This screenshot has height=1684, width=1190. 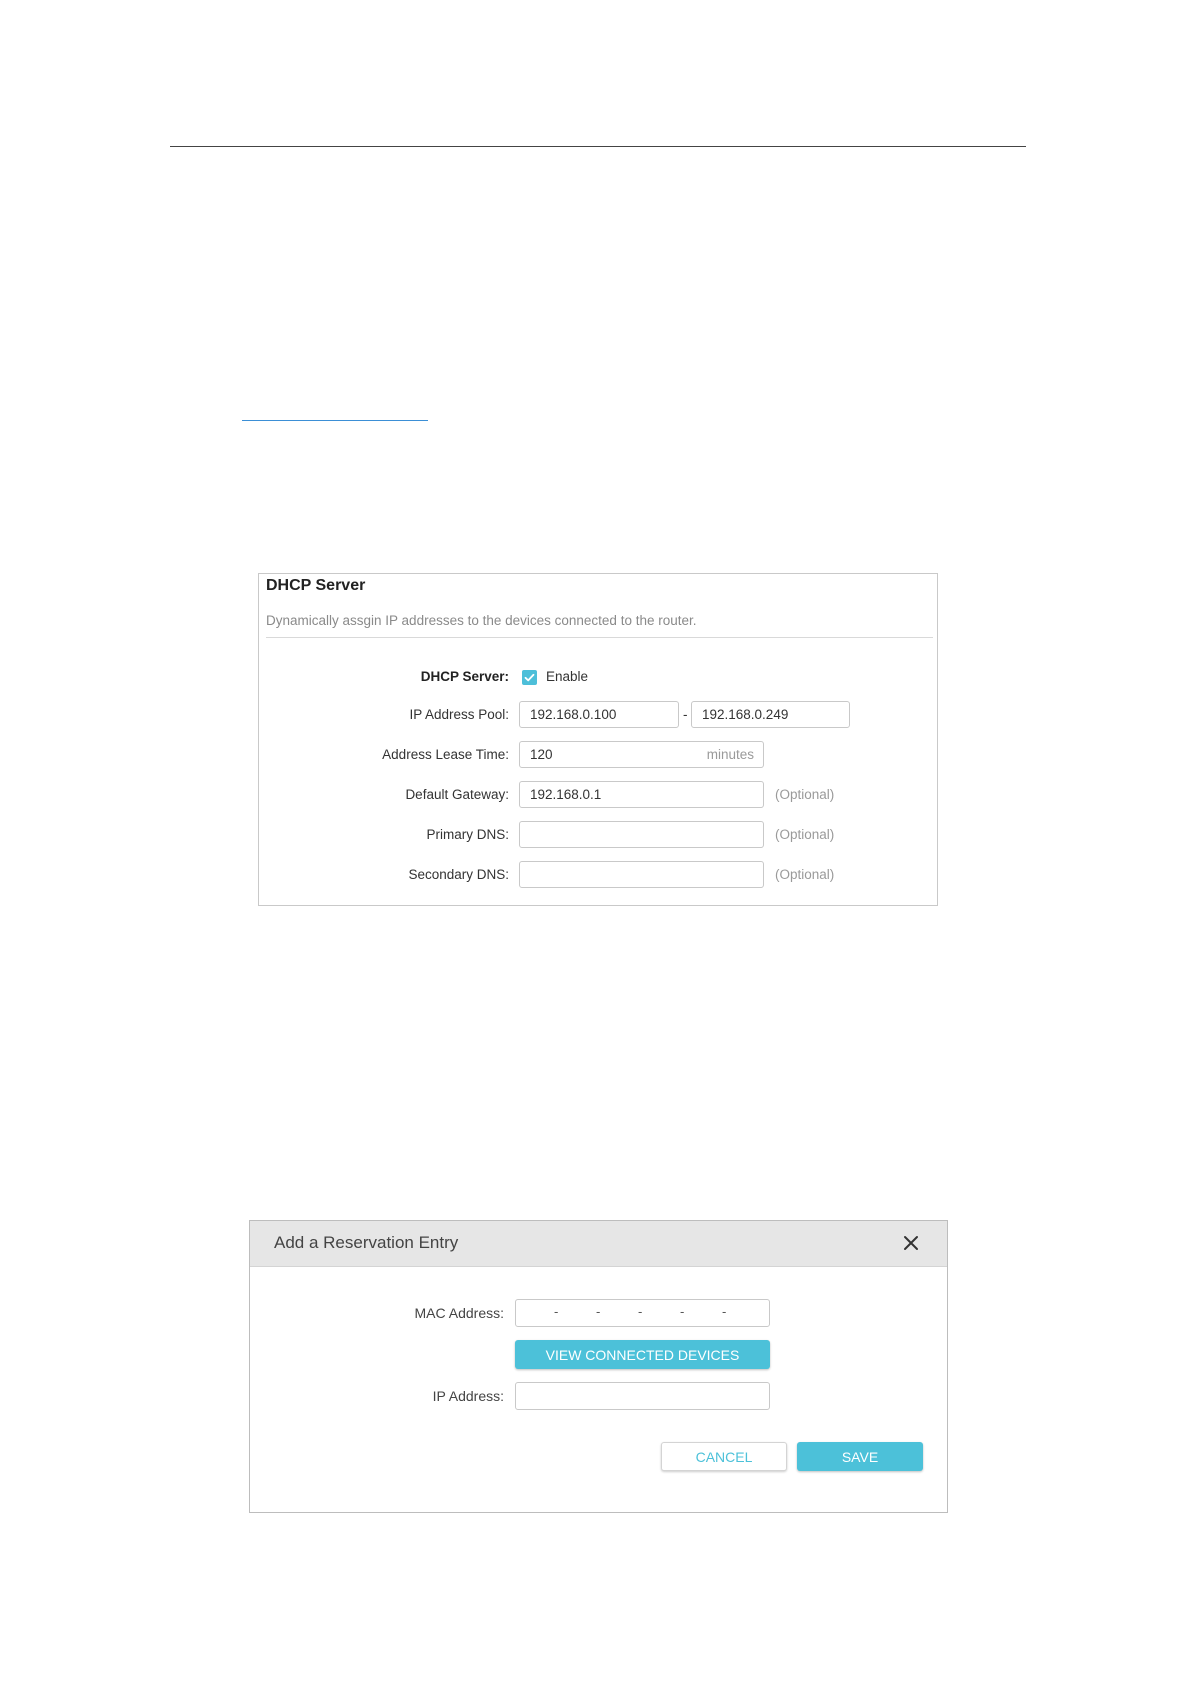 I want to click on dhcp-server-label: DHCP Server:, so click(x=464, y=676).